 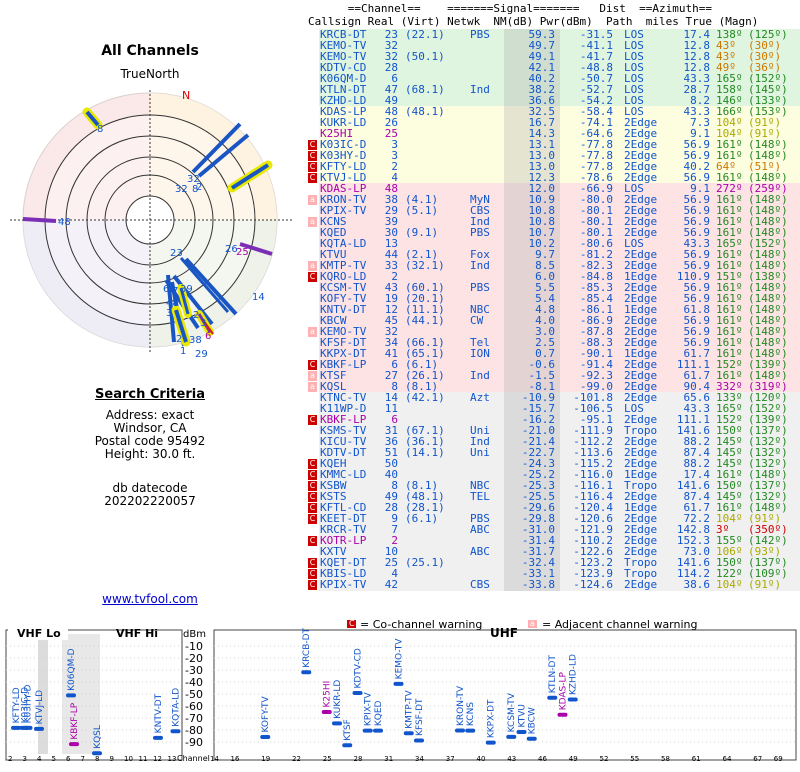 I want to click on cell-net: CBS, so click(x=480, y=584).